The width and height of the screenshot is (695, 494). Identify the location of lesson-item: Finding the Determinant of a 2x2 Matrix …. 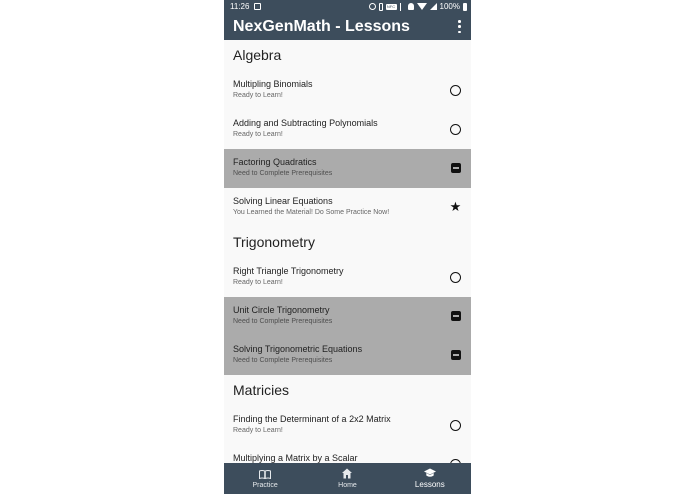
(347, 425).